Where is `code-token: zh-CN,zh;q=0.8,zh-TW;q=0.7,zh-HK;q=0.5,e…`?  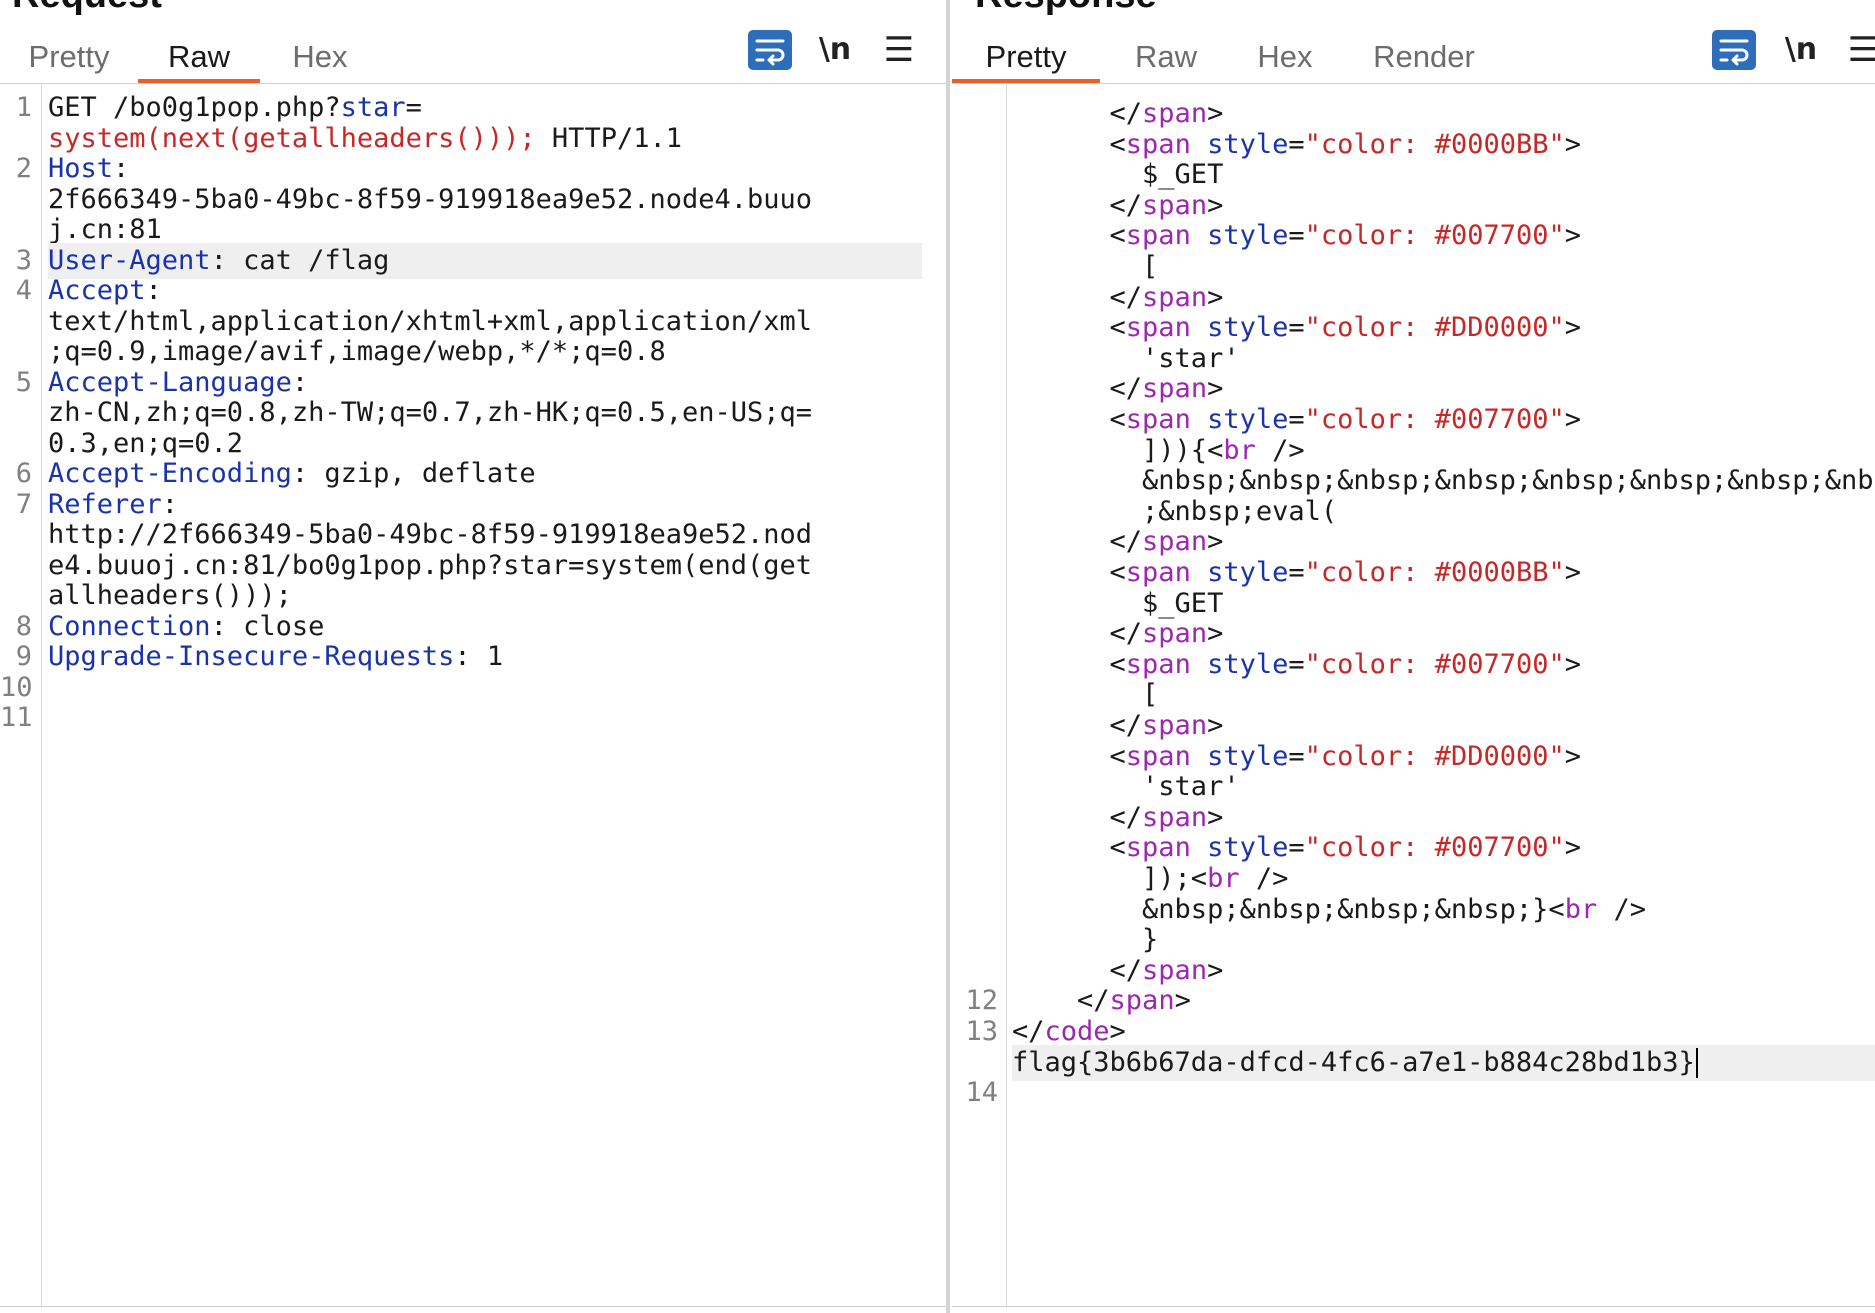
code-token: zh-CN,zh;q=0.8,zh-TW;q=0.7,zh-HK;q=0.5,e… is located at coordinates (430, 412).